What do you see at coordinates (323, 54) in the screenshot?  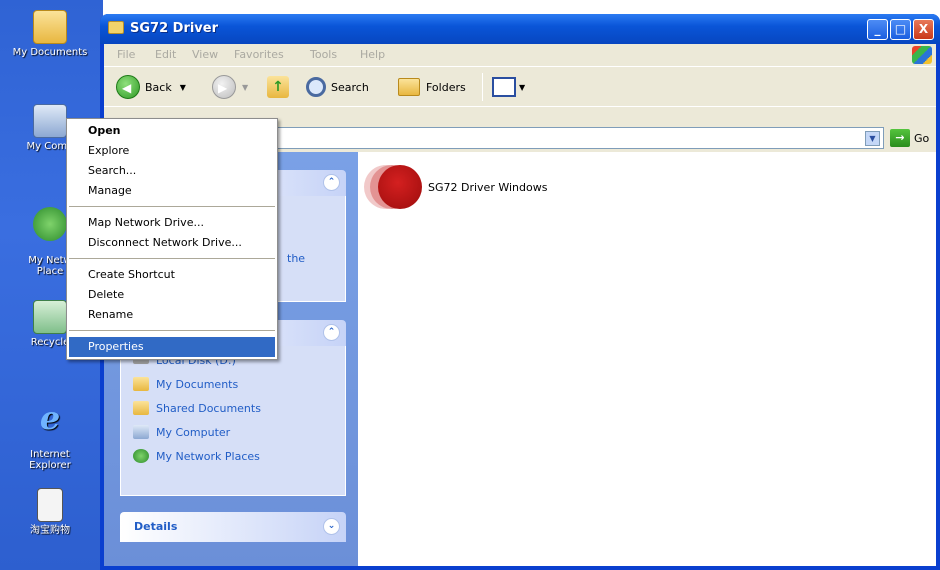 I see `menu-tools: Tools` at bounding box center [323, 54].